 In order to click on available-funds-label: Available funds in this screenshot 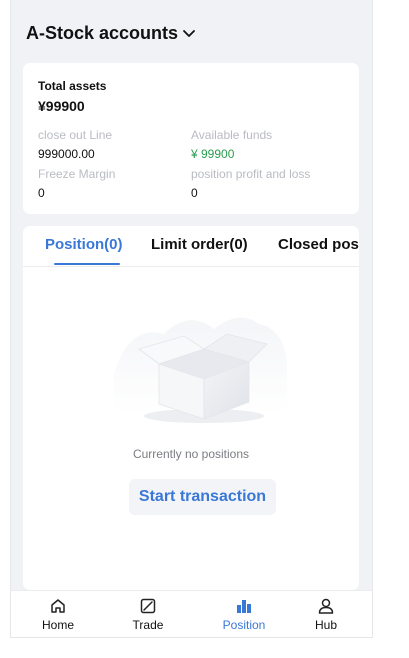, I will do `click(232, 135)`.